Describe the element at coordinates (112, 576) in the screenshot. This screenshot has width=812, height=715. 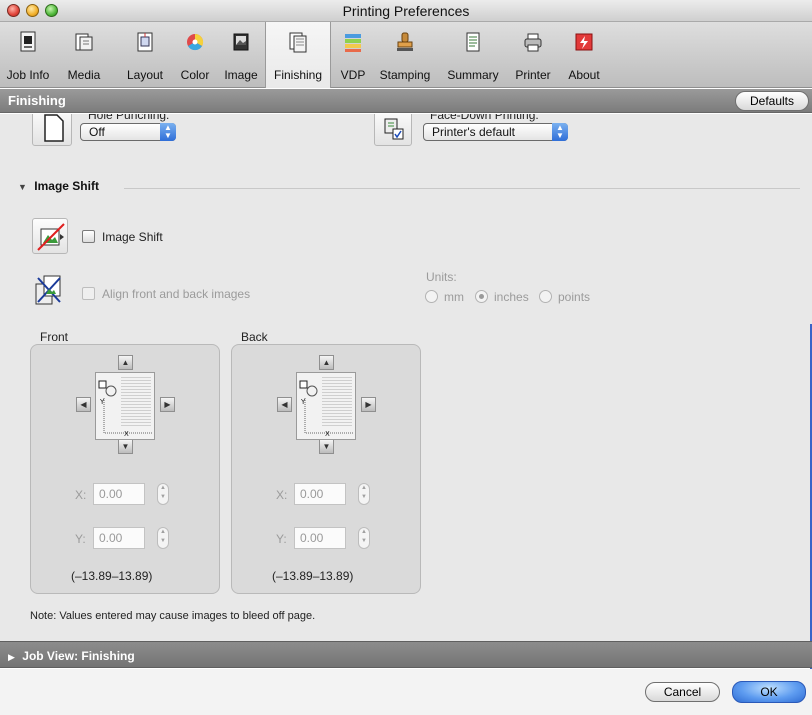
I see `front-range: (–13.89–13.89)` at that location.